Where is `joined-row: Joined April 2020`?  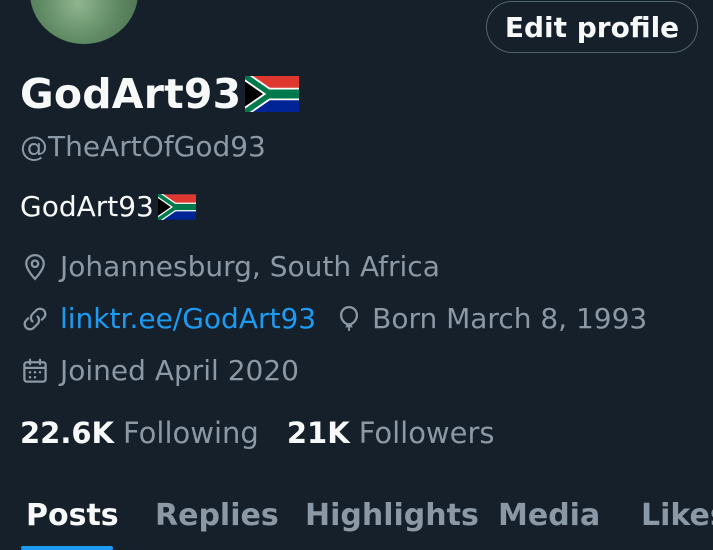 joined-row: Joined April 2020 is located at coordinates (159, 370).